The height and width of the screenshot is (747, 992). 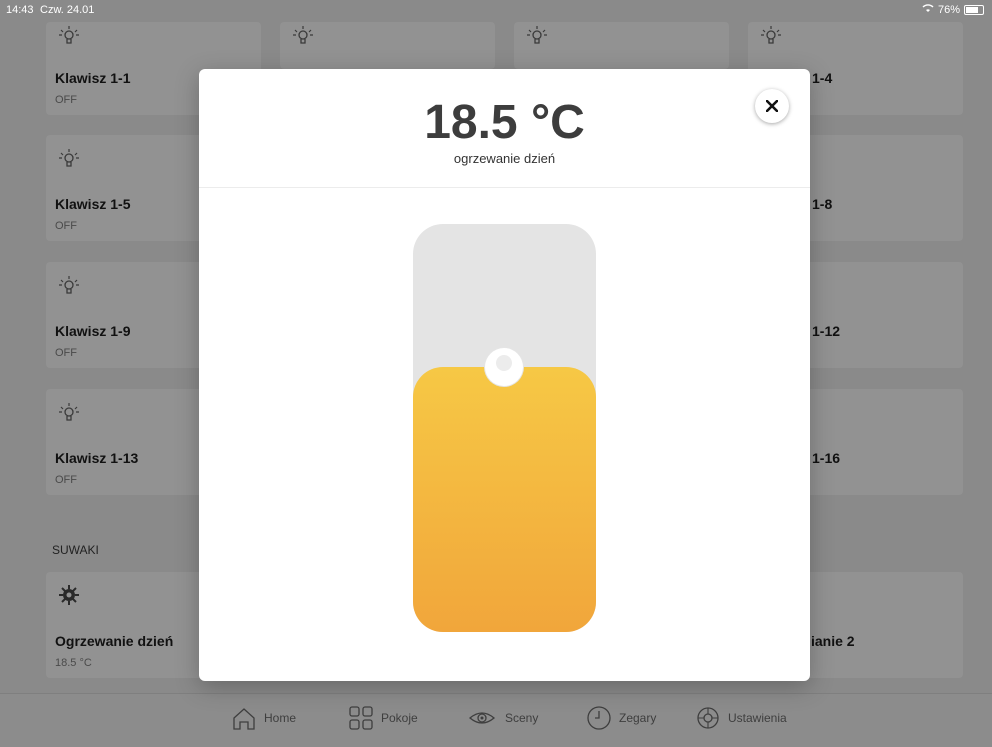 I want to click on battery-percent: 76%, so click(x=948, y=9).